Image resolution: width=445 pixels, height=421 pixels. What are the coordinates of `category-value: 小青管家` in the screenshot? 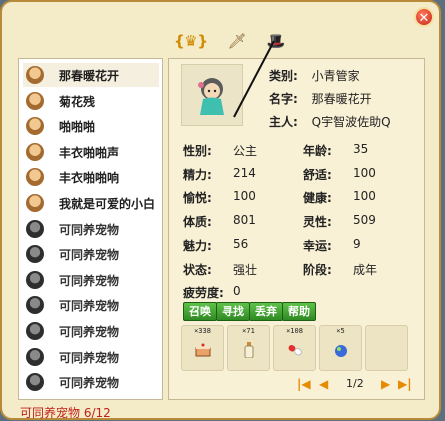 It's located at (335, 76).